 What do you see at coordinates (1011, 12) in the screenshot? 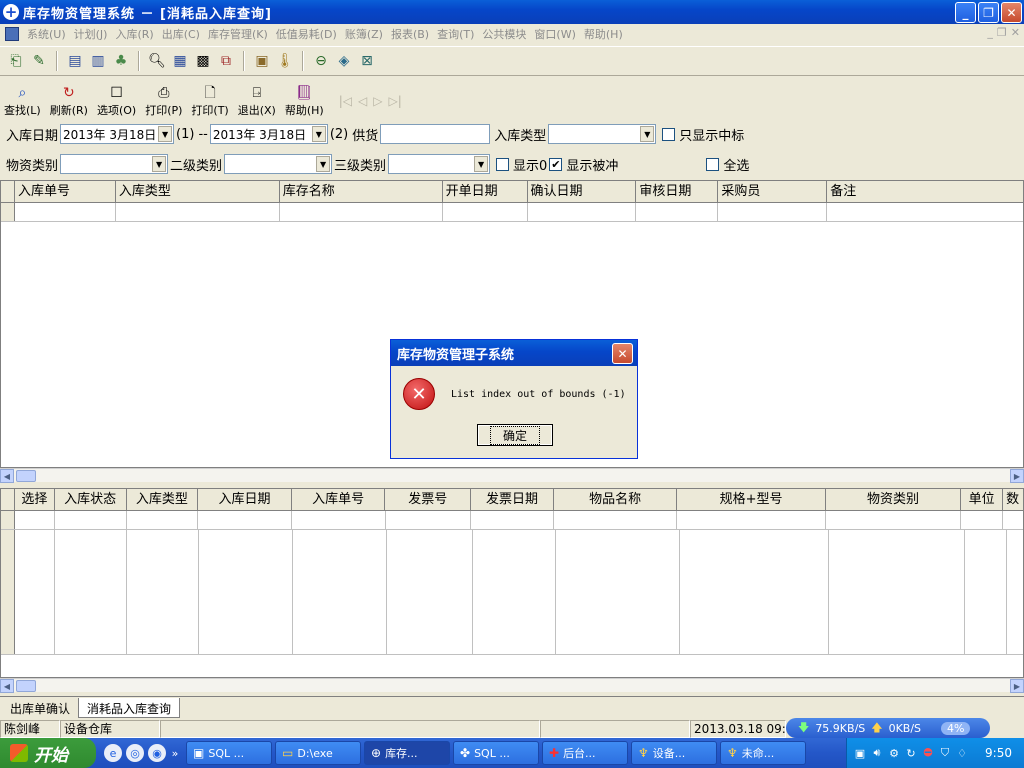
I see `close-button: ✕` at bounding box center [1011, 12].